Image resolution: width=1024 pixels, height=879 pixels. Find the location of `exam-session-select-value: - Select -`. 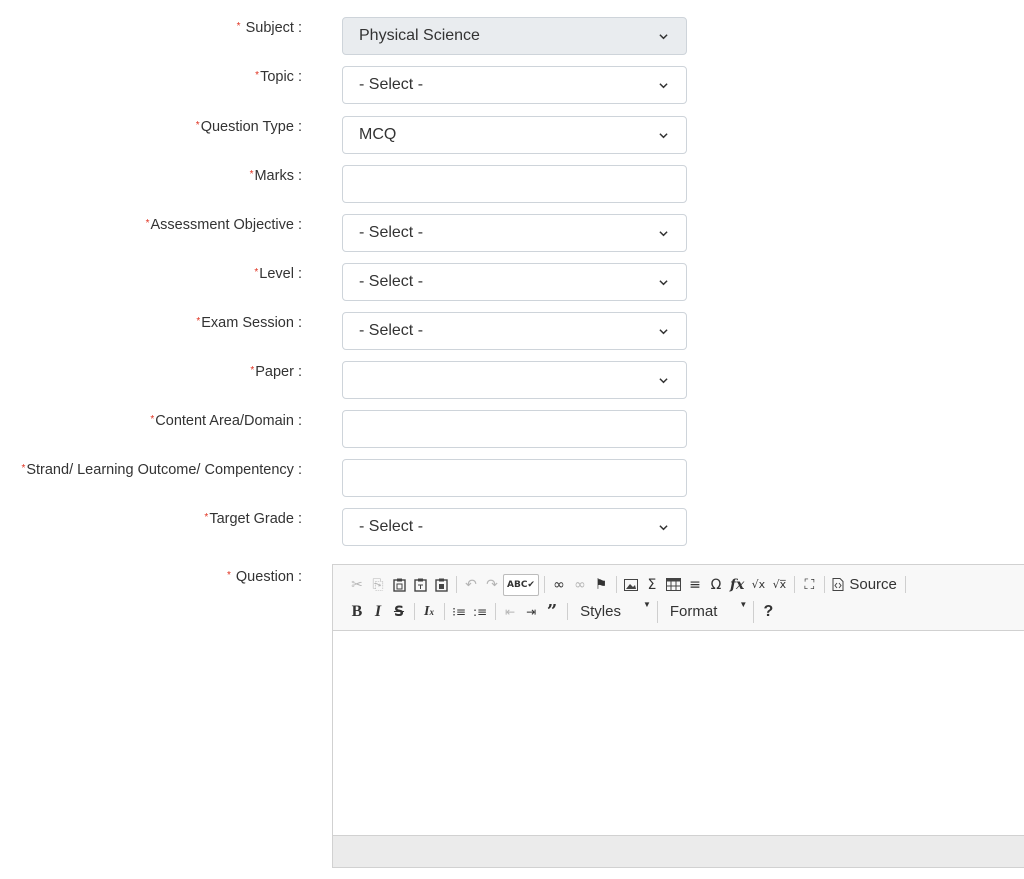

exam-session-select-value: - Select - is located at coordinates (391, 330).